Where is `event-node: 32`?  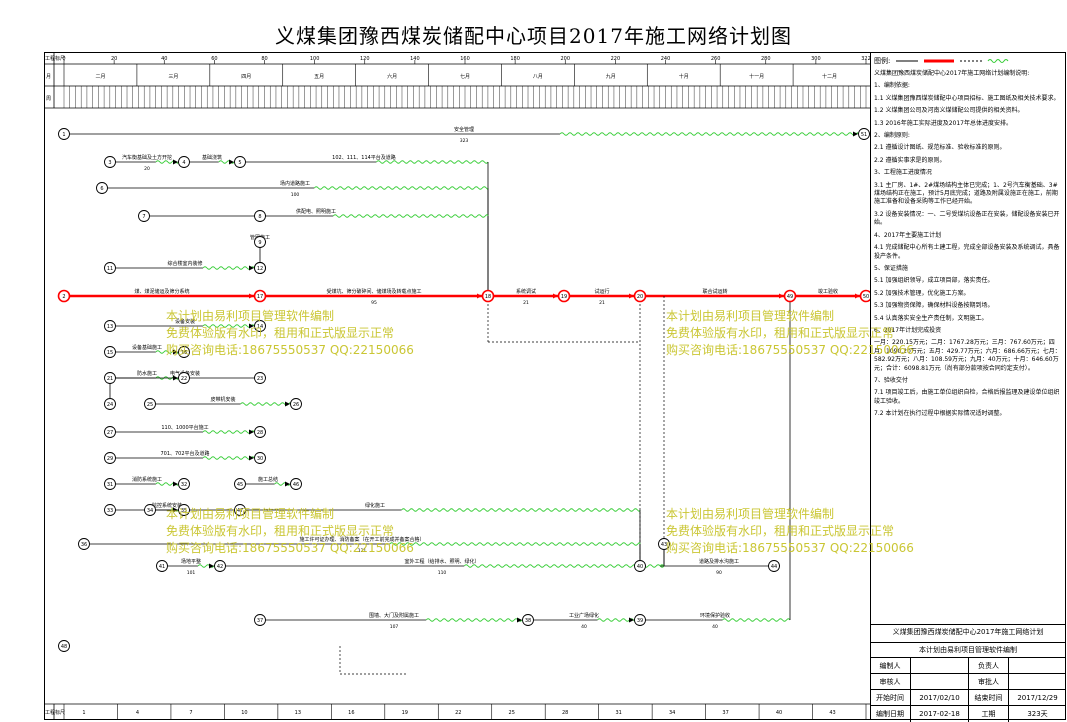
event-node: 32 is located at coordinates (184, 484).